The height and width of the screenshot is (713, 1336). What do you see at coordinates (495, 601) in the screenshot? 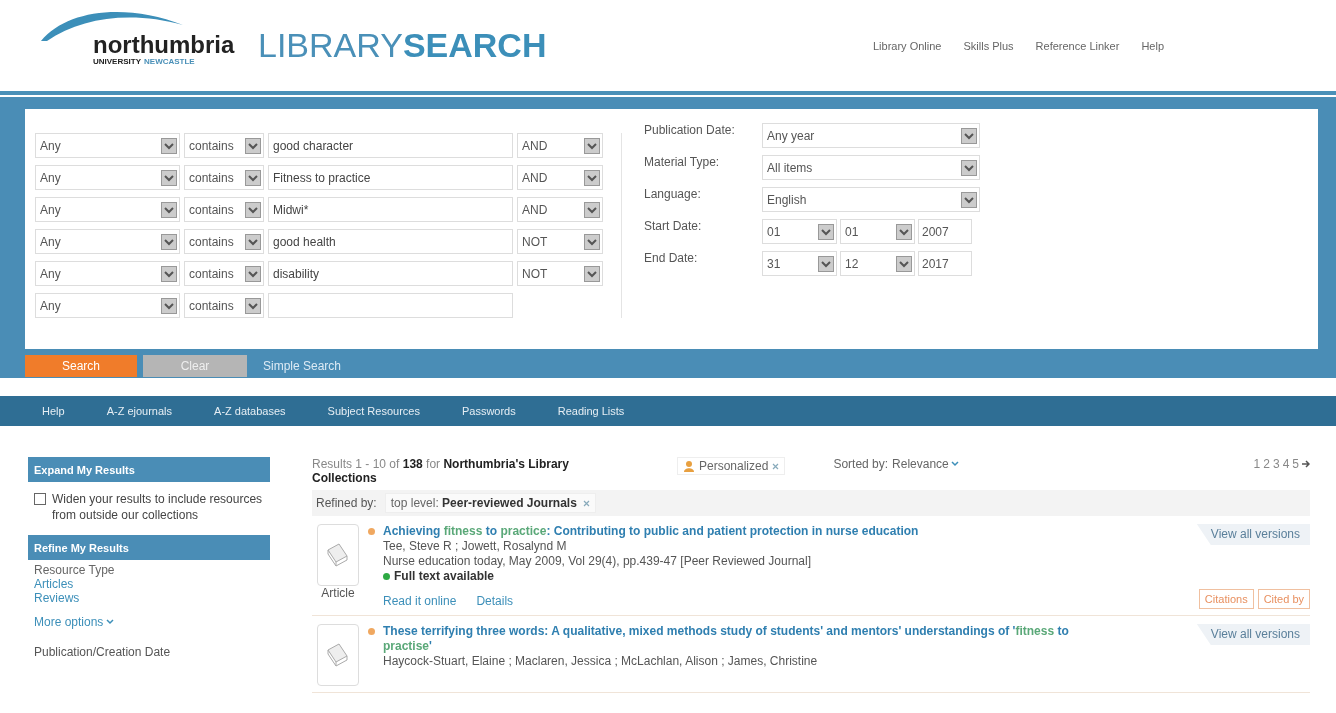
I see `result-link: Details` at bounding box center [495, 601].